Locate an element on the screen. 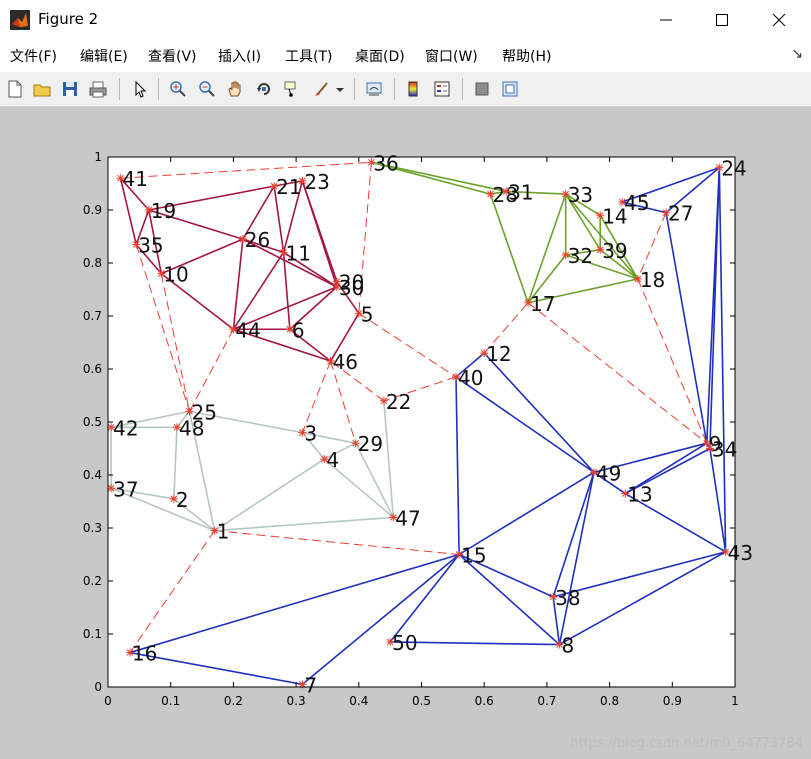  x-tick-label: 0 is located at coordinates (108, 701).